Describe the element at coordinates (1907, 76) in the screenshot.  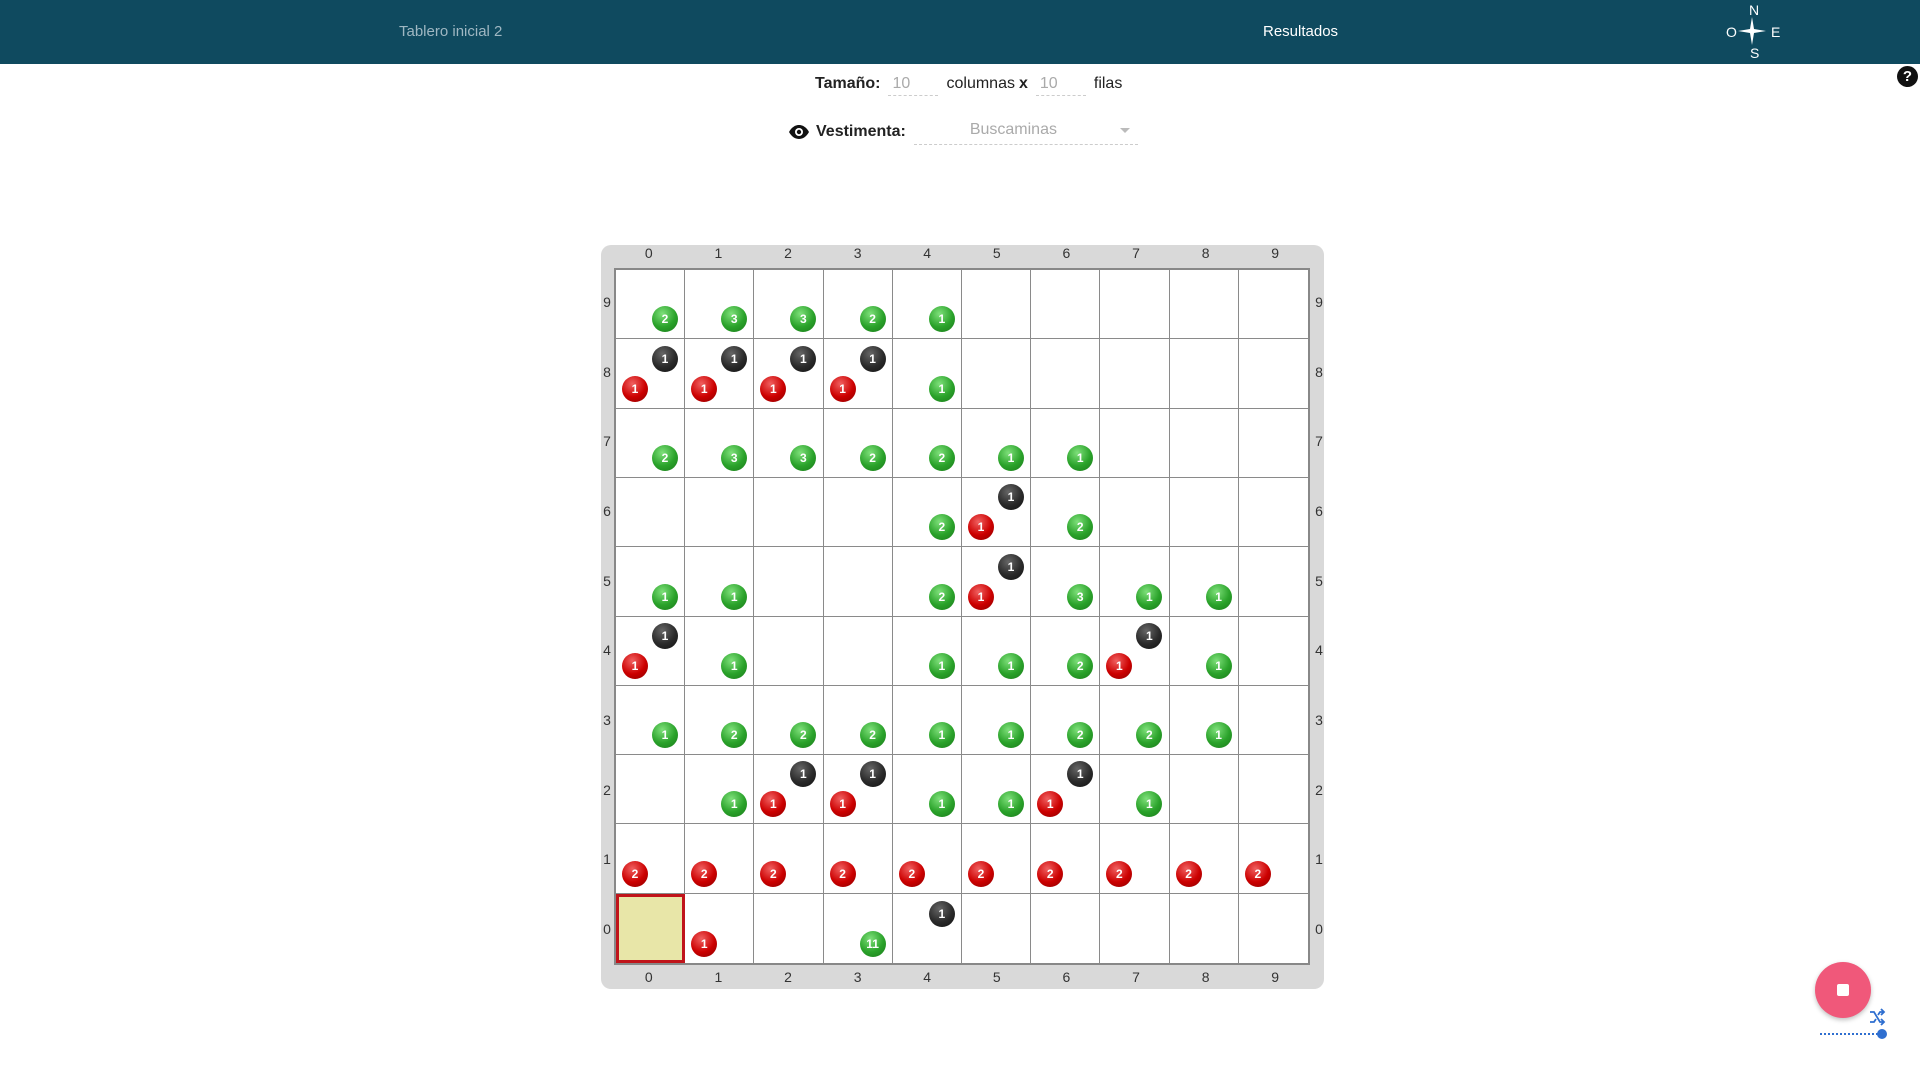
I see `help-icon: ?` at that location.